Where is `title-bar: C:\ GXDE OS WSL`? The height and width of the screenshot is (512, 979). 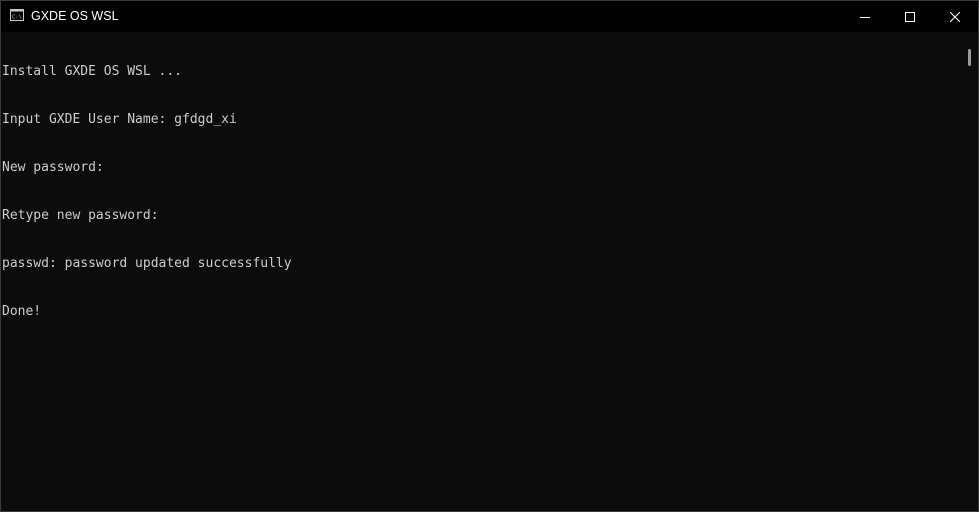
title-bar: C:\ GXDE OS WSL is located at coordinates (489, 16).